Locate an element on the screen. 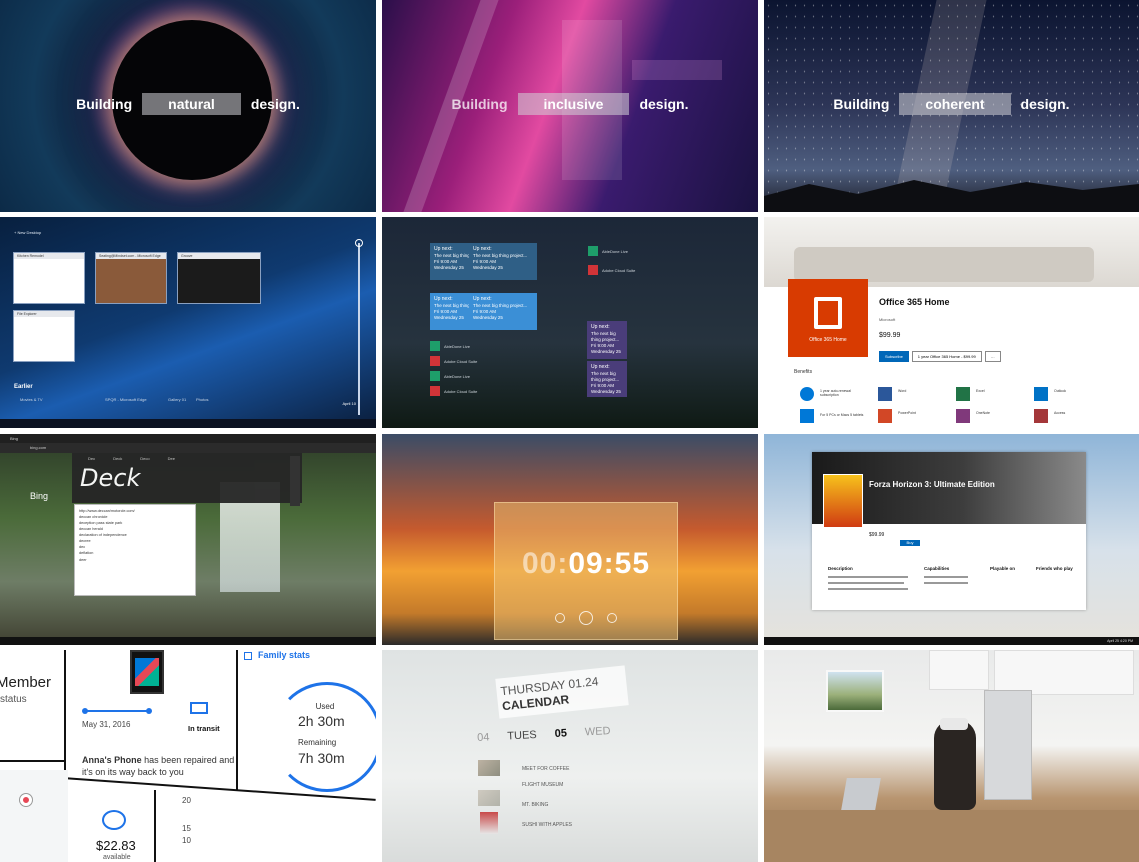 This screenshot has height=862, width=1139. timer-minutes-seconds: 09:55 is located at coordinates (609, 563).